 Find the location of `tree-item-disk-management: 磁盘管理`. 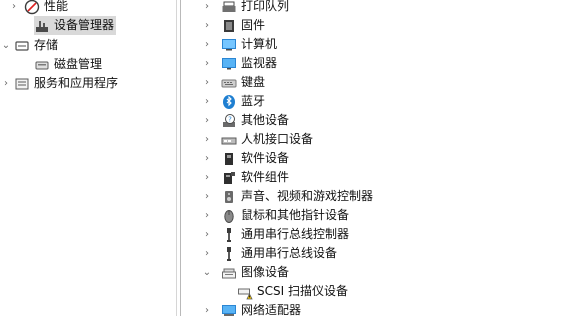

tree-item-disk-management: 磁盘管理 is located at coordinates (105, 64).